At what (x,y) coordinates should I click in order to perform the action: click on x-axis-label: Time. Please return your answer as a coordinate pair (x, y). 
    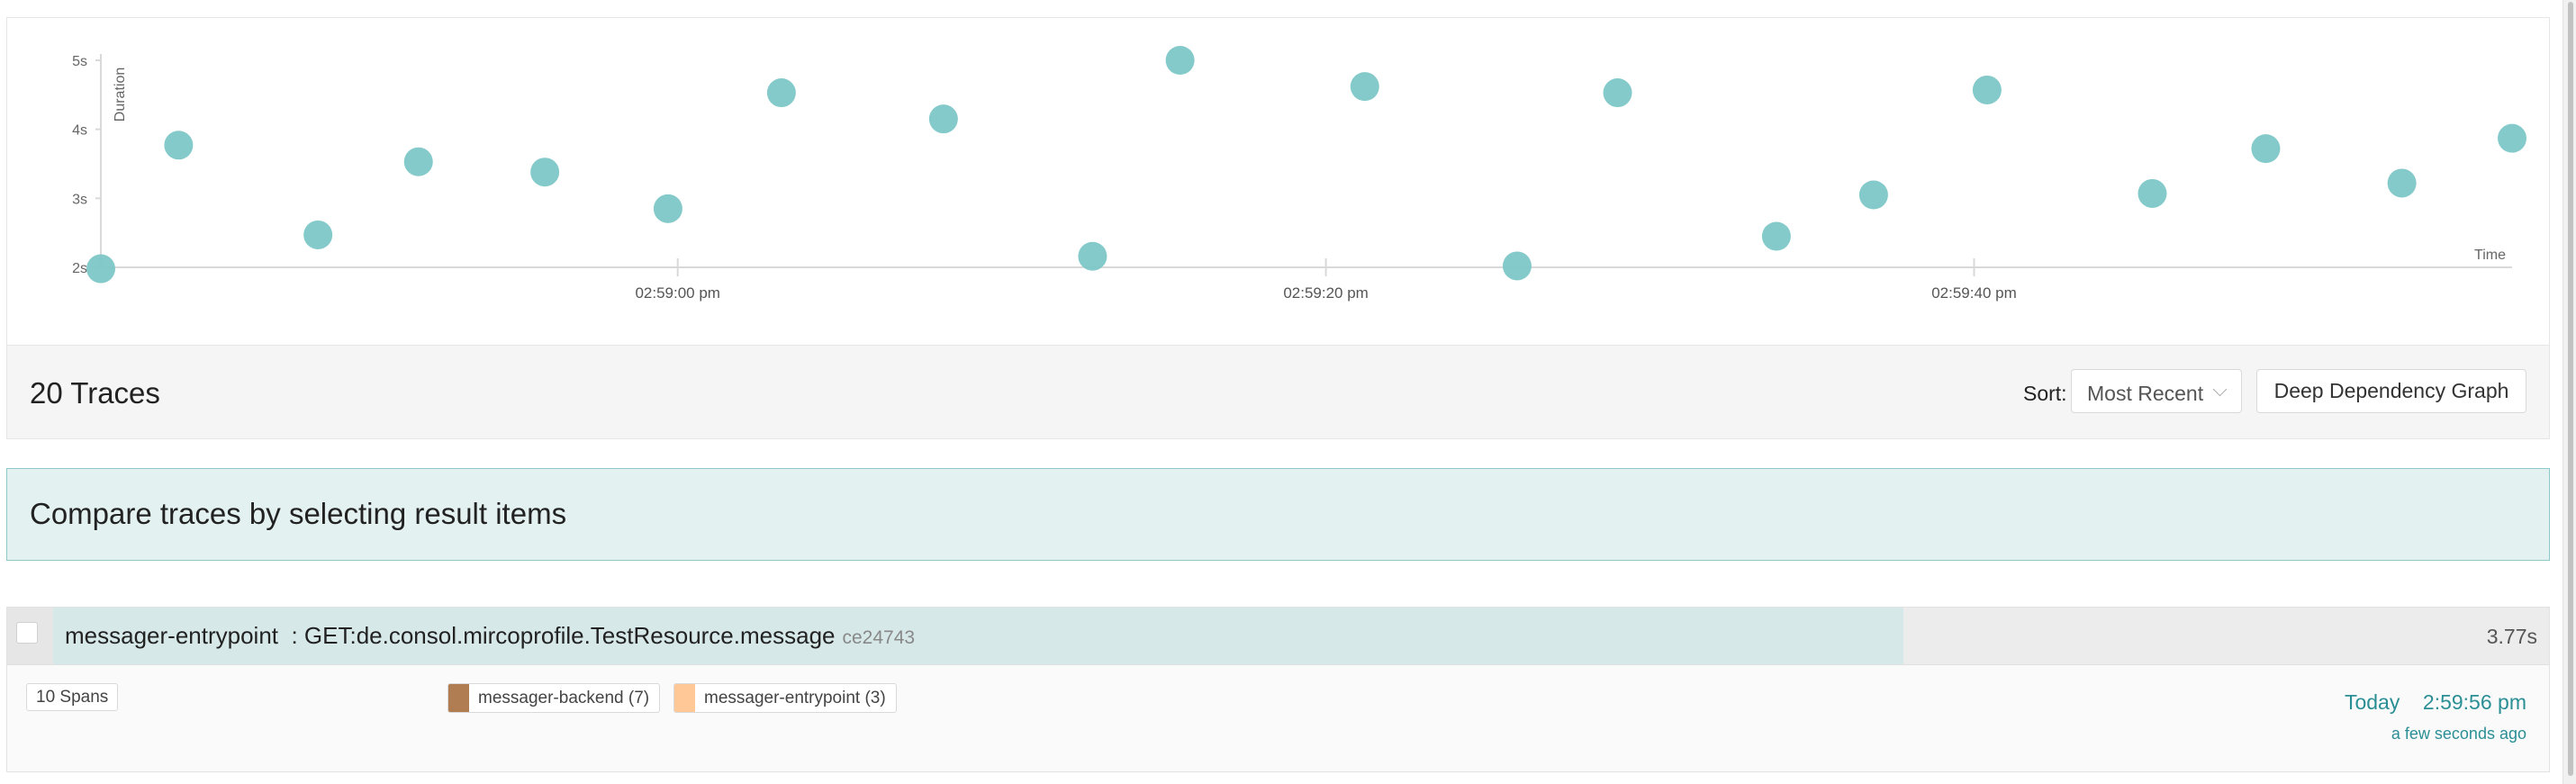
    Looking at the image, I should click on (2490, 256).